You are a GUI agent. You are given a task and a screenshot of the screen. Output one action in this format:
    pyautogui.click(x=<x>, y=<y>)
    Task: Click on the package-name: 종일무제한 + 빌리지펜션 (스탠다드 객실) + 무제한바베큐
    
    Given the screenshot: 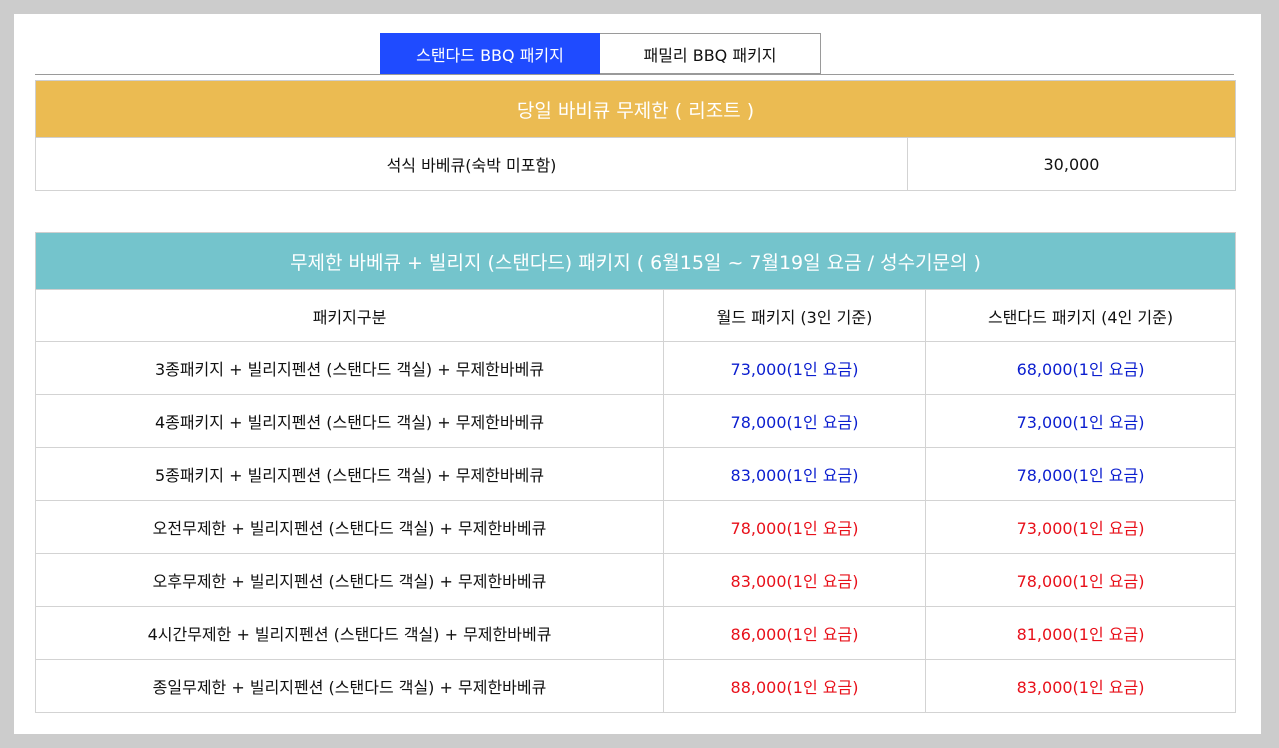 What is the action you would take?
    pyautogui.click(x=349, y=686)
    